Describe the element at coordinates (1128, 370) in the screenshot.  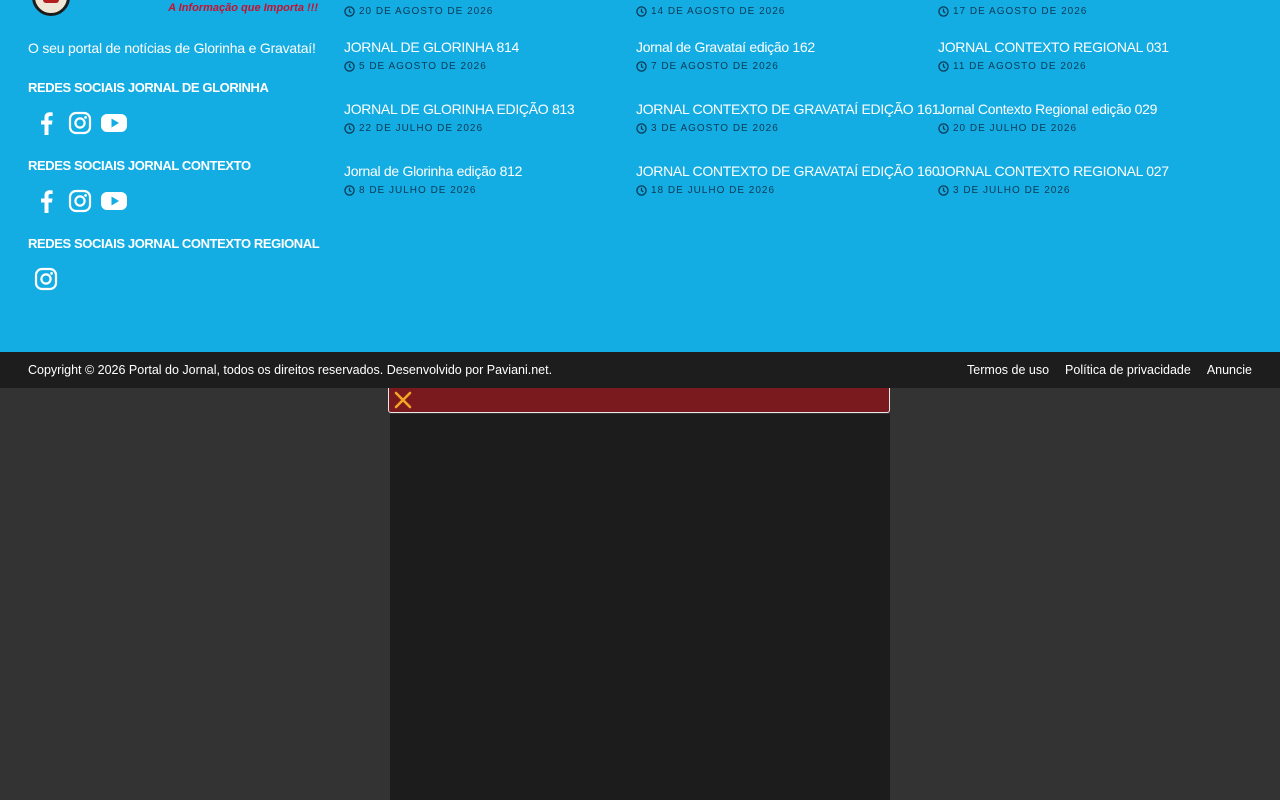
I see `privacy-policy-link: Política de privacidade` at that location.